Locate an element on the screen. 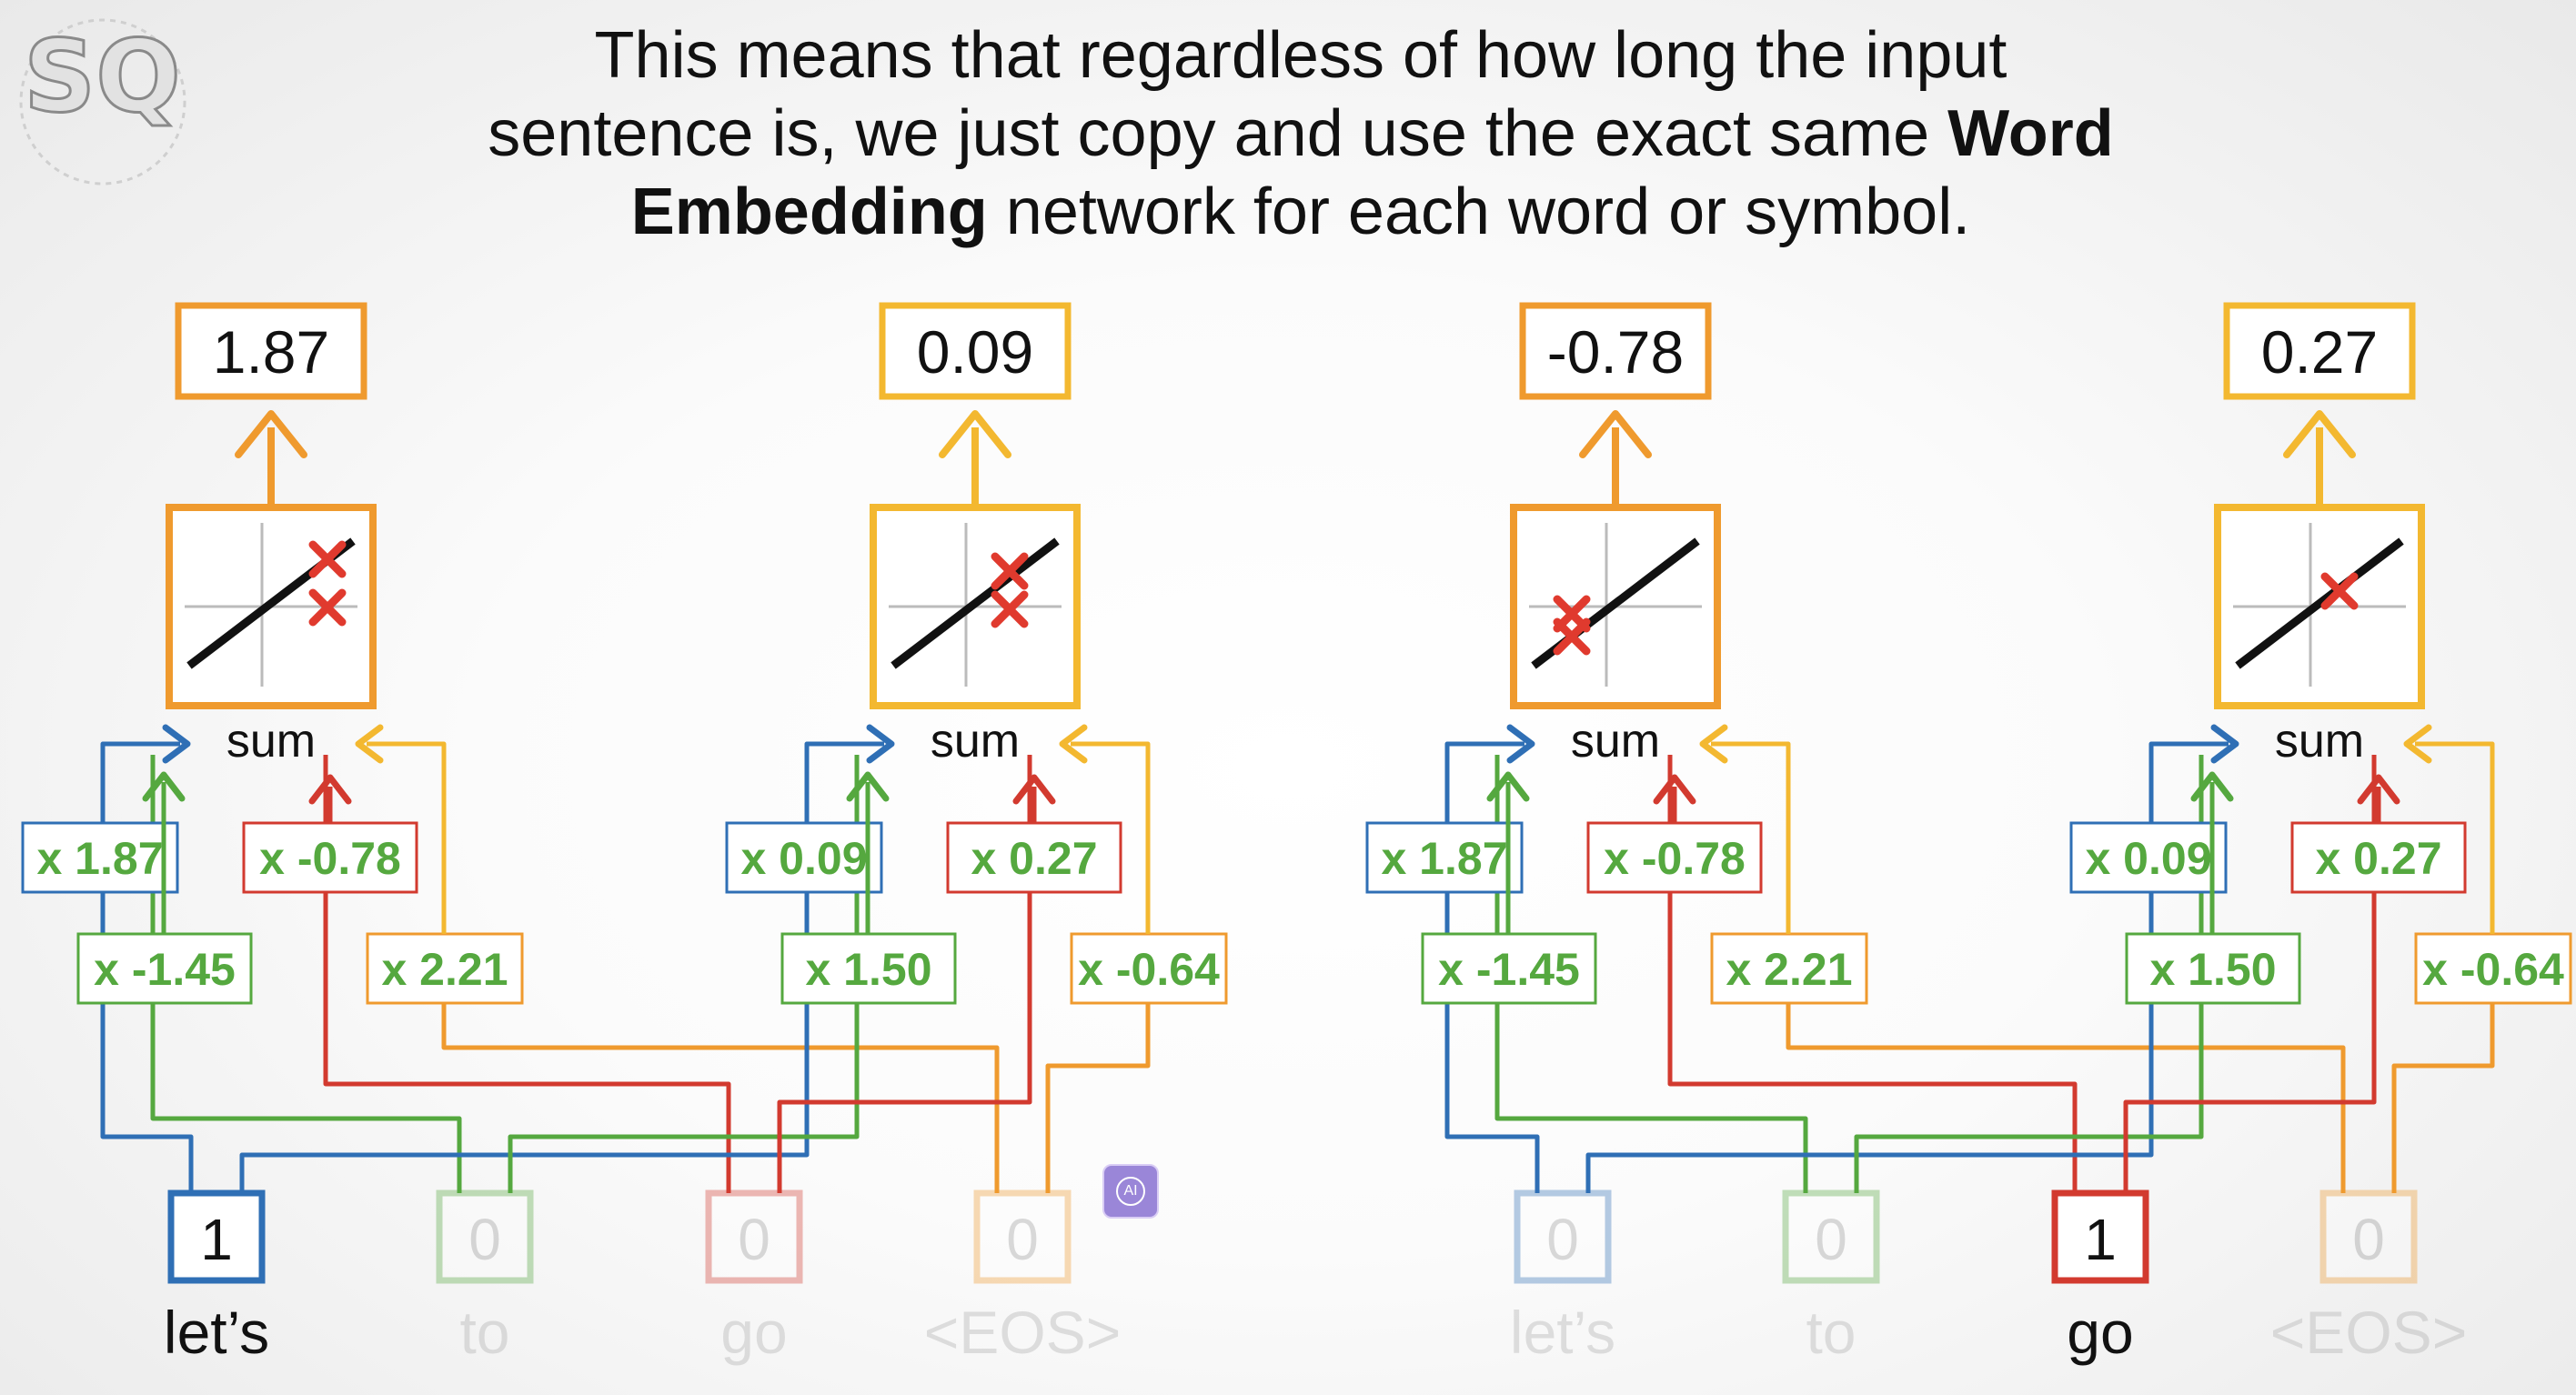 This screenshot has width=2576, height=1395. input-0: 1 let’s is located at coordinates (216, 1277).